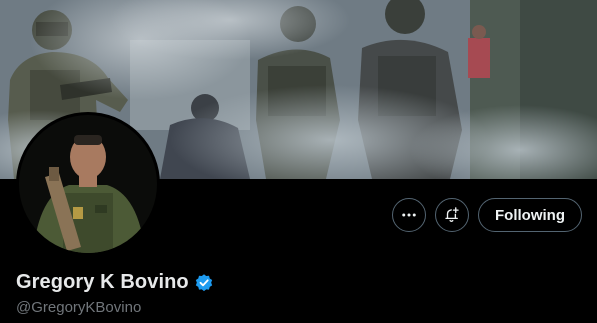  I want to click on profile-name-row: Gregory K Bovino, so click(115, 282).